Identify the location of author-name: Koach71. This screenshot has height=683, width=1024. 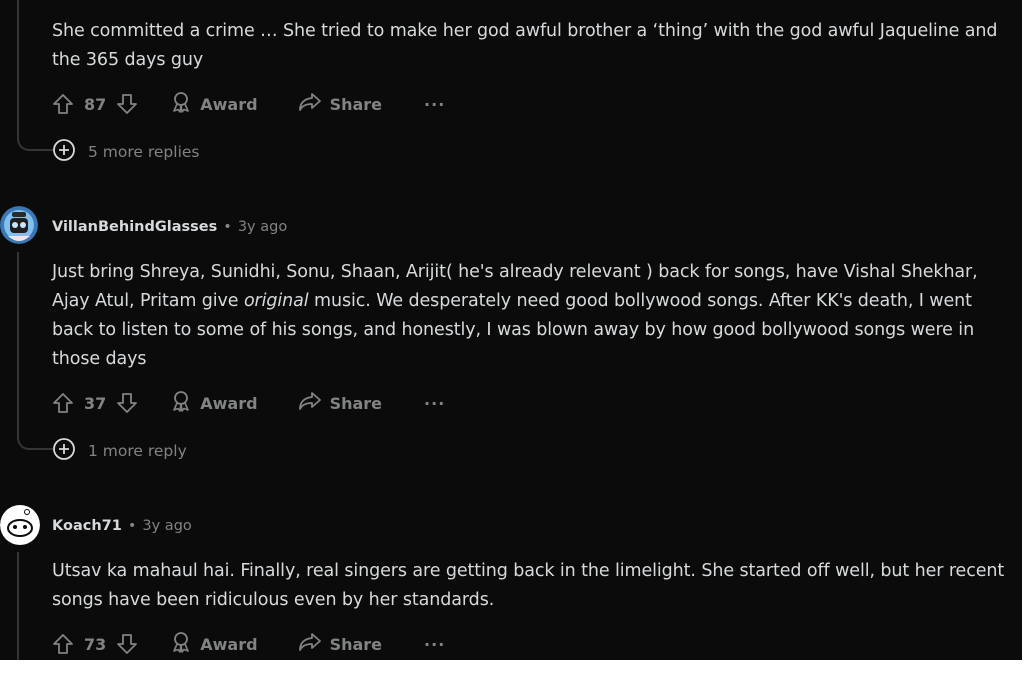
(87, 526).